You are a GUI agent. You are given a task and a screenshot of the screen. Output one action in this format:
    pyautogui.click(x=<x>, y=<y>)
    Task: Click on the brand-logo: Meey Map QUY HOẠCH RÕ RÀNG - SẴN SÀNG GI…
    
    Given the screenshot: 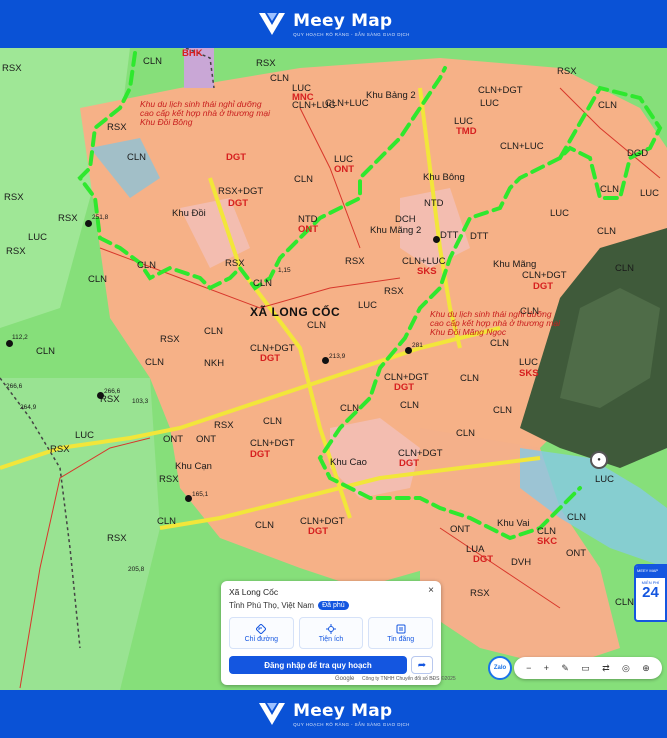 What is the action you would take?
    pyautogui.click(x=333, y=24)
    